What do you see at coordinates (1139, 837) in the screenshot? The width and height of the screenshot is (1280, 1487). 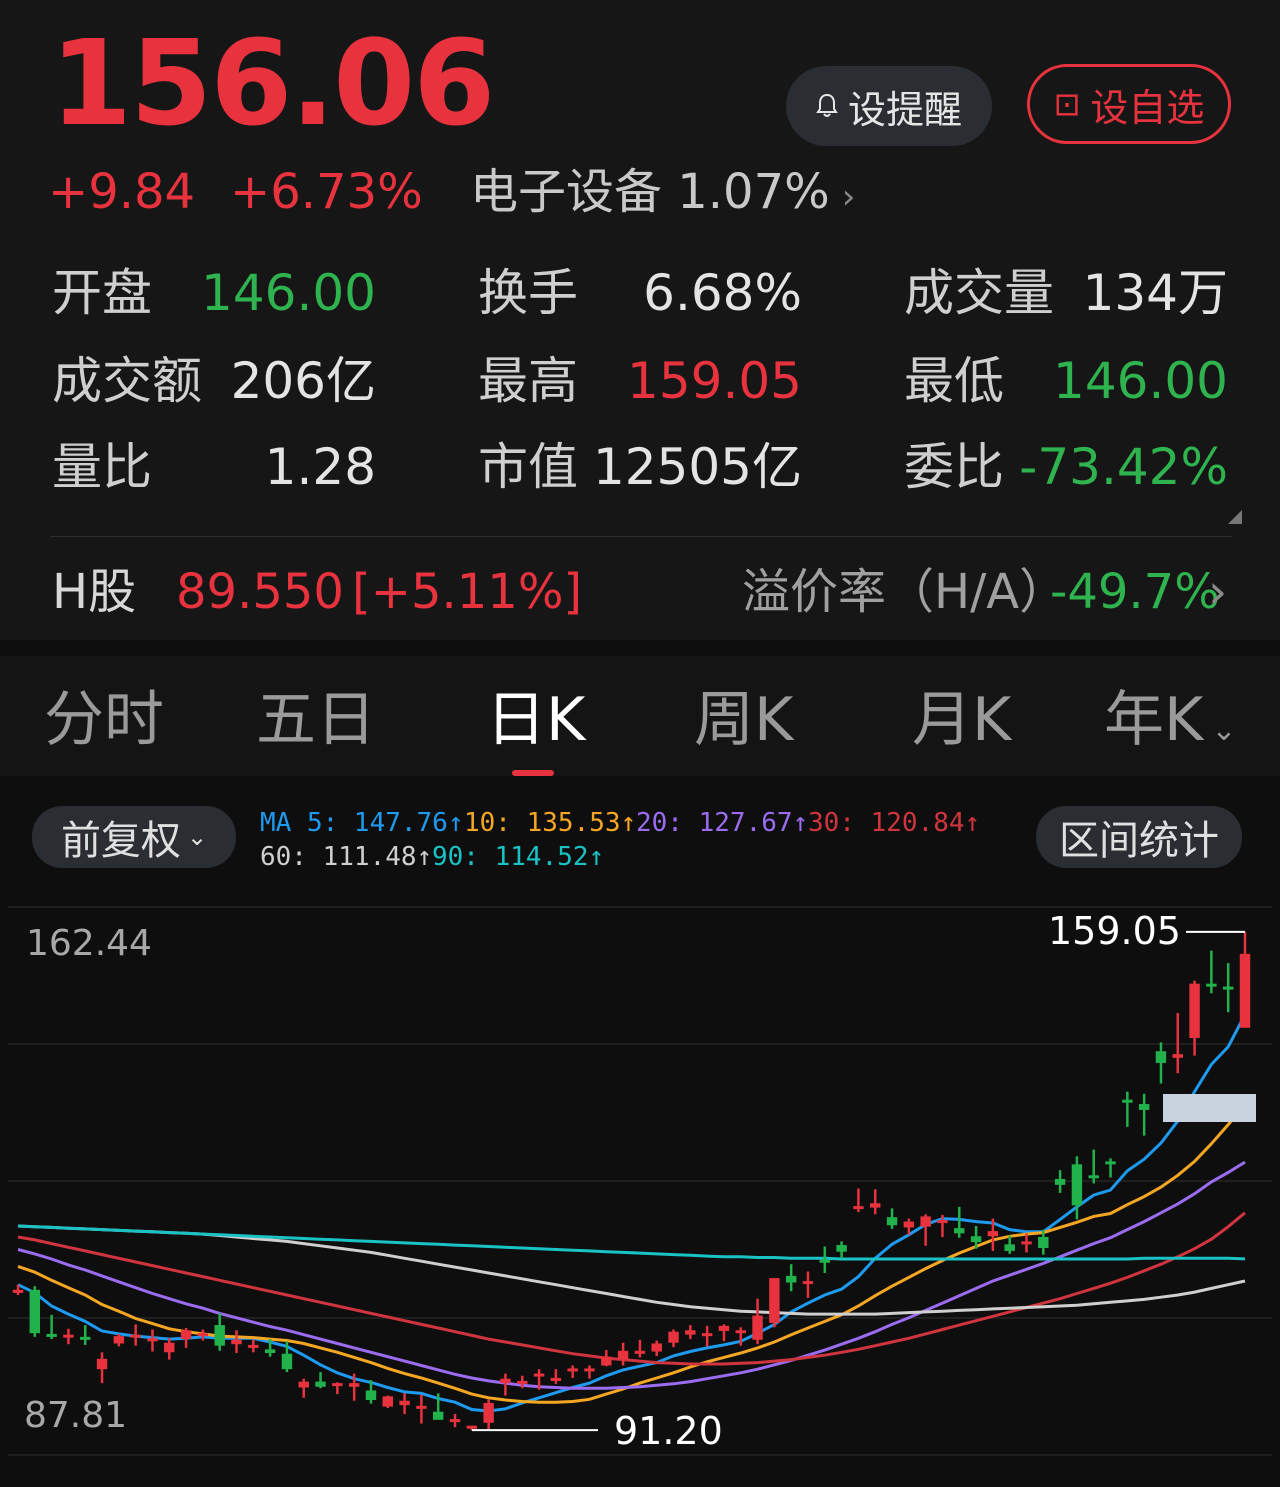 I see `range-stats-button: 区间统计` at bounding box center [1139, 837].